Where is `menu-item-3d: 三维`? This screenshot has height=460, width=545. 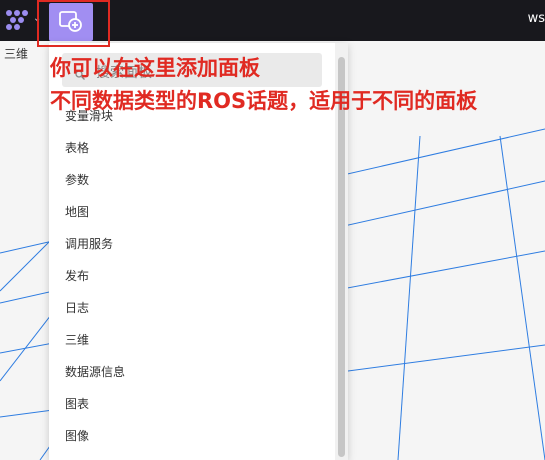
menu-item-3d: 三维 is located at coordinates (77, 339).